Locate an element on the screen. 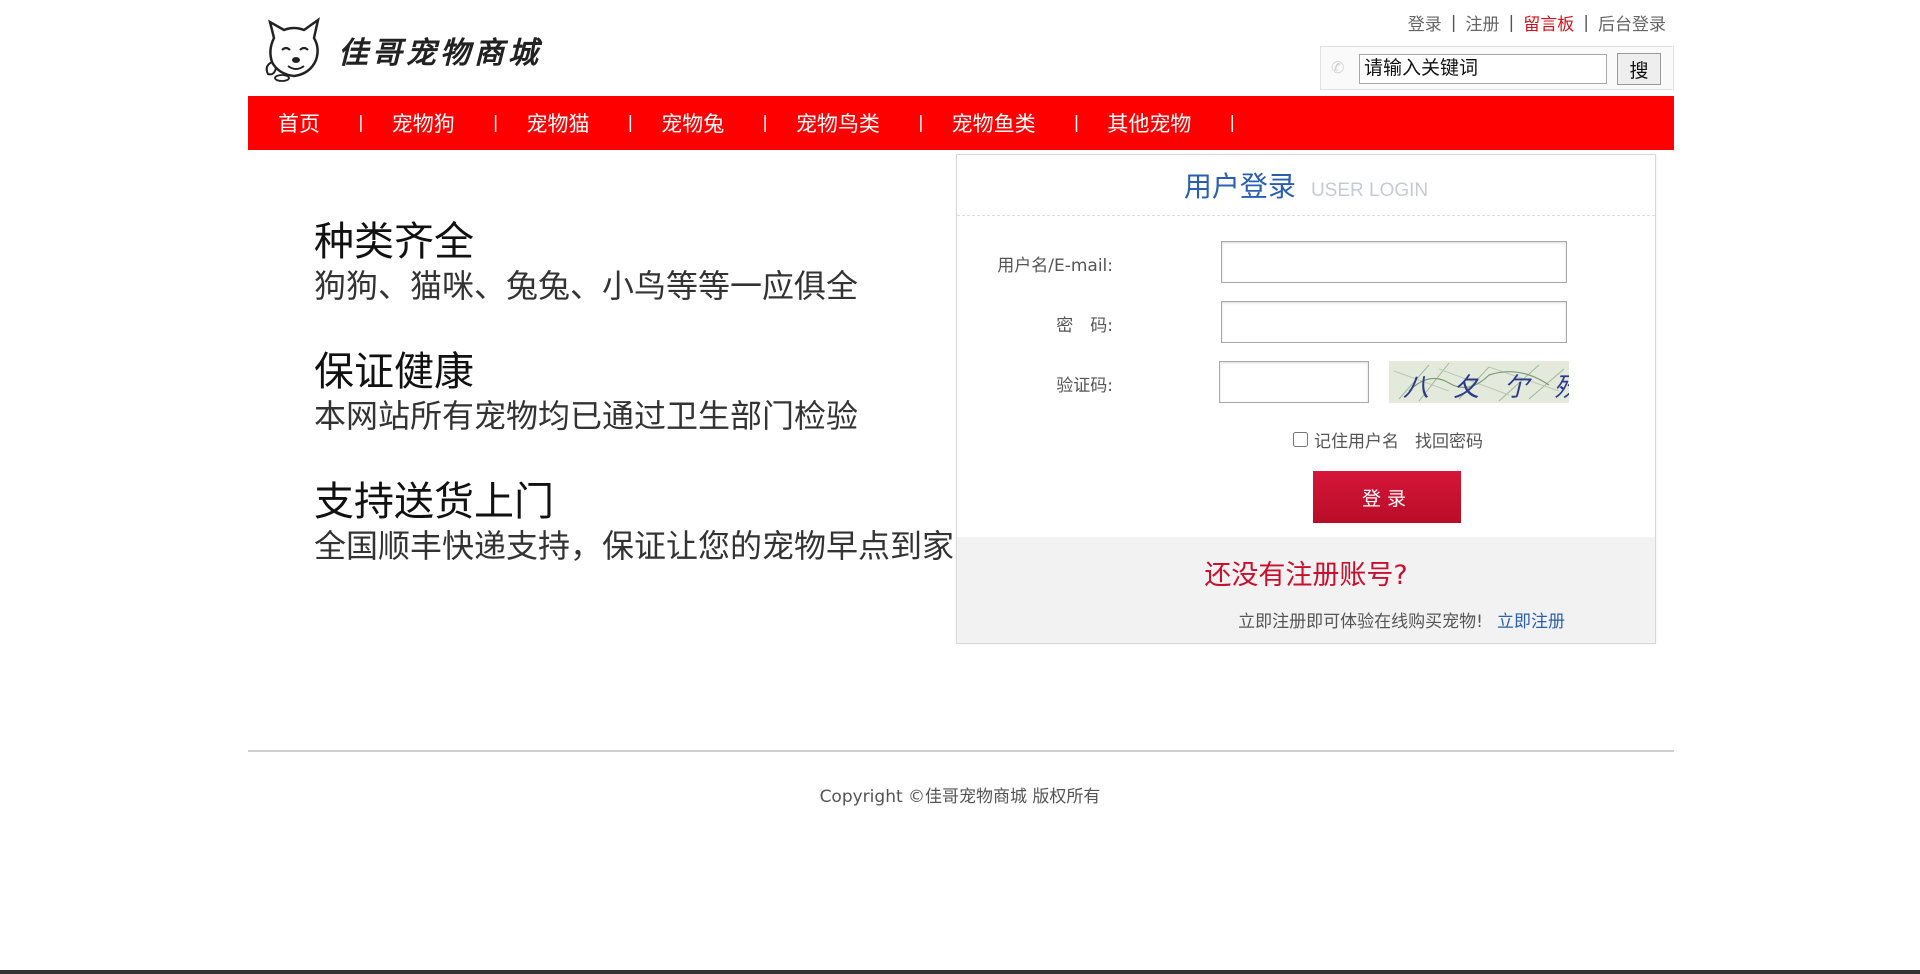 The image size is (1920, 974). remember-checkbox is located at coordinates (1300, 439).